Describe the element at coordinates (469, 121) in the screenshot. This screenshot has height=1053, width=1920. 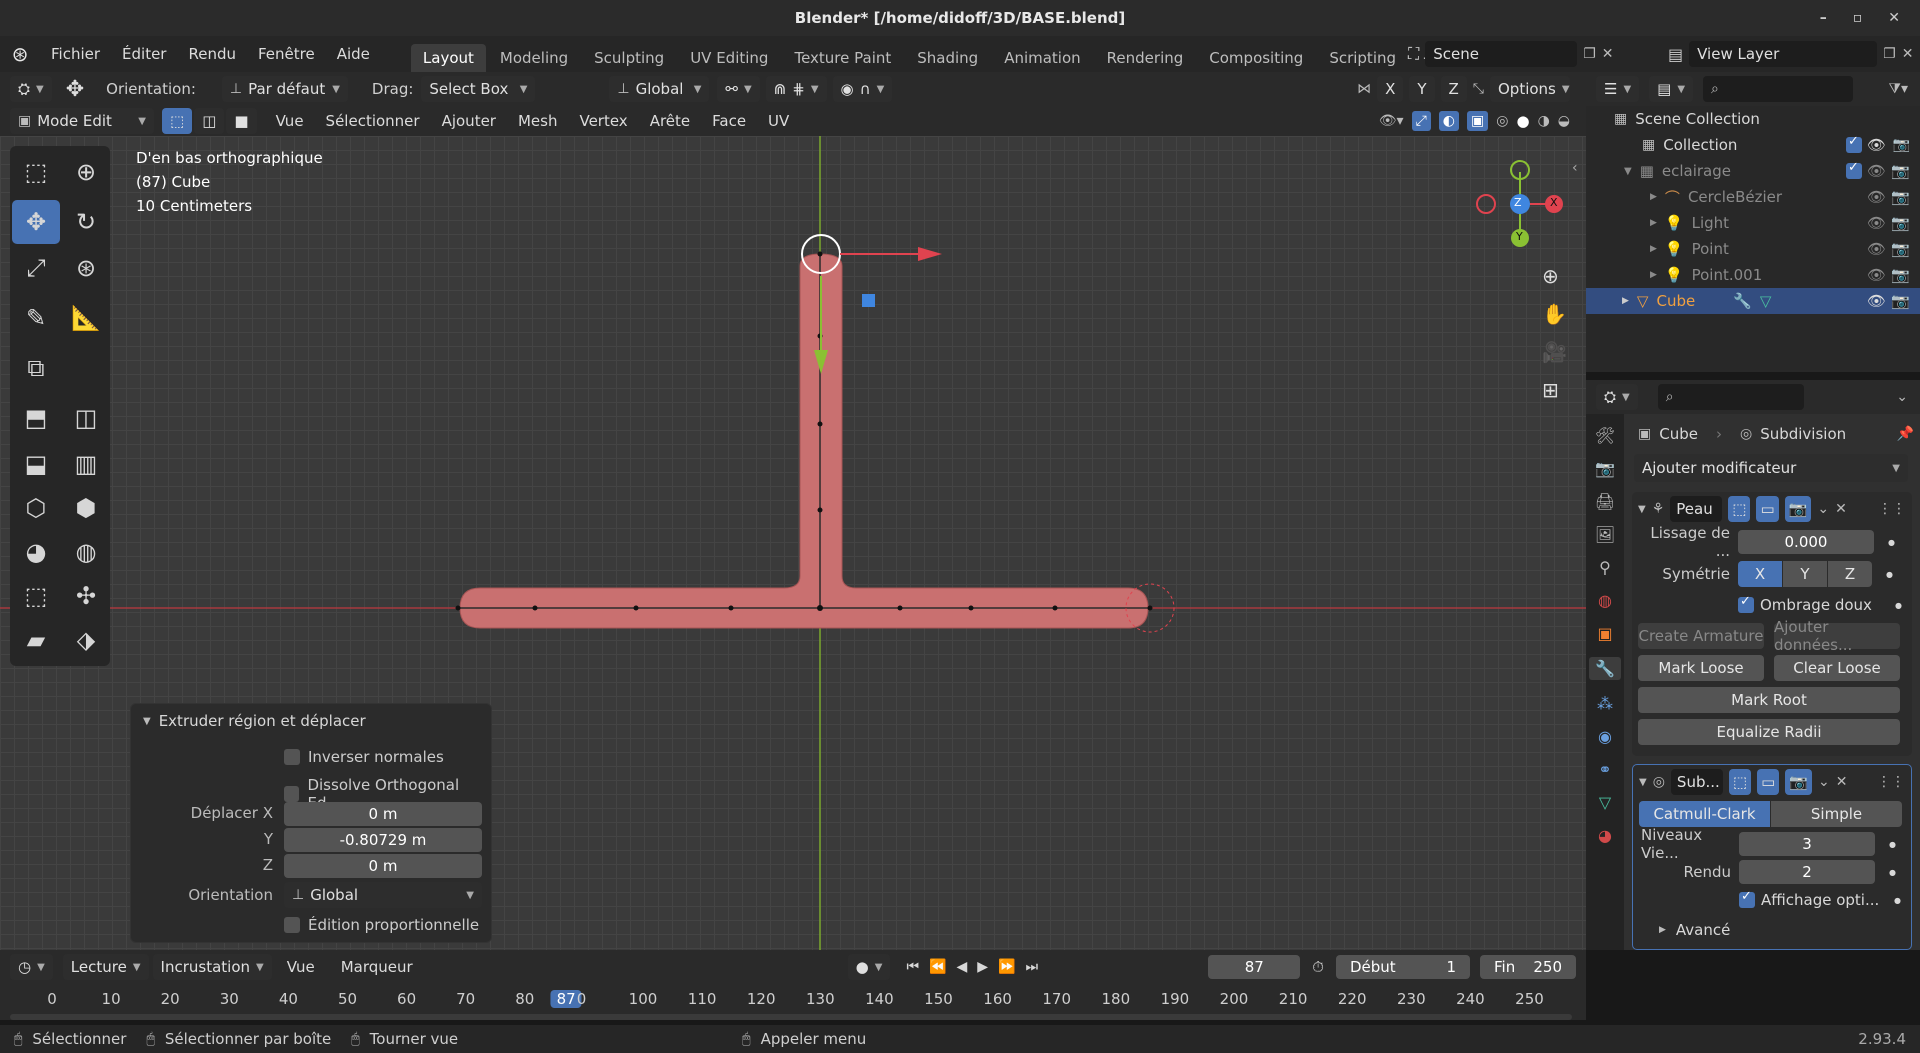
I see `menu-add: Ajouter` at that location.